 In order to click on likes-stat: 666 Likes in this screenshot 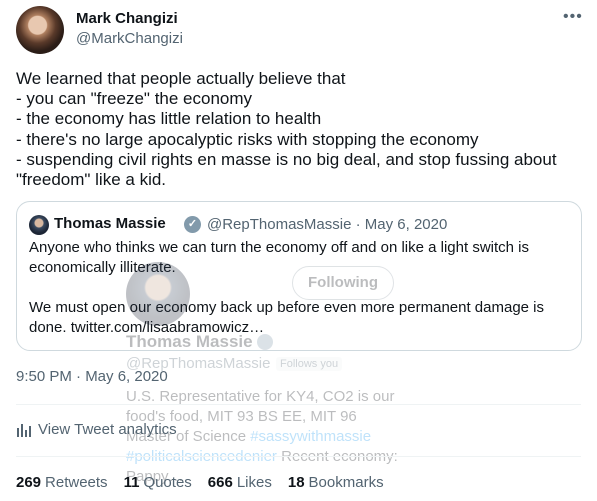, I will do `click(240, 482)`.